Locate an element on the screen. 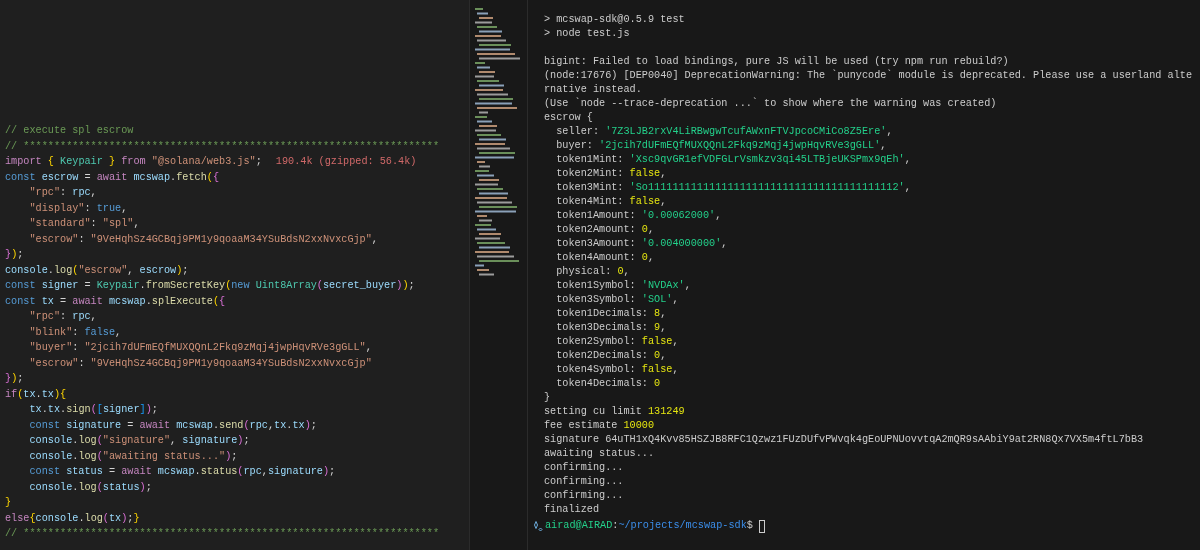  terminal-line: token4Symbol: false, is located at coordinates (617, 370).